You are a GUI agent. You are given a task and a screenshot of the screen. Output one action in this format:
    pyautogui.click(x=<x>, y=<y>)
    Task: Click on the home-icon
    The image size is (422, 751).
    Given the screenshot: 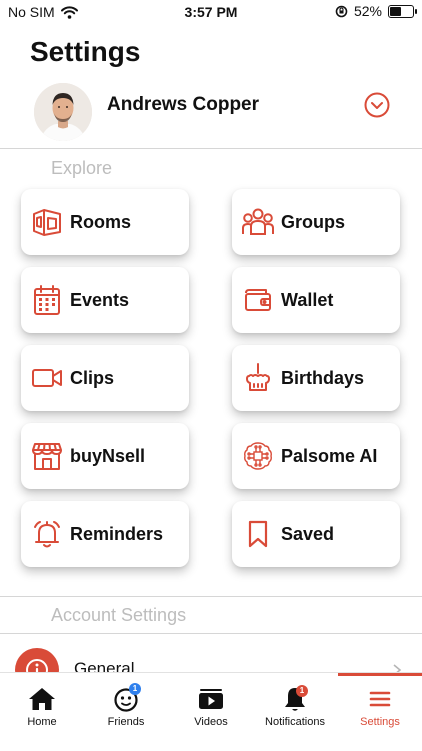 What is the action you would take?
    pyautogui.click(x=42, y=699)
    